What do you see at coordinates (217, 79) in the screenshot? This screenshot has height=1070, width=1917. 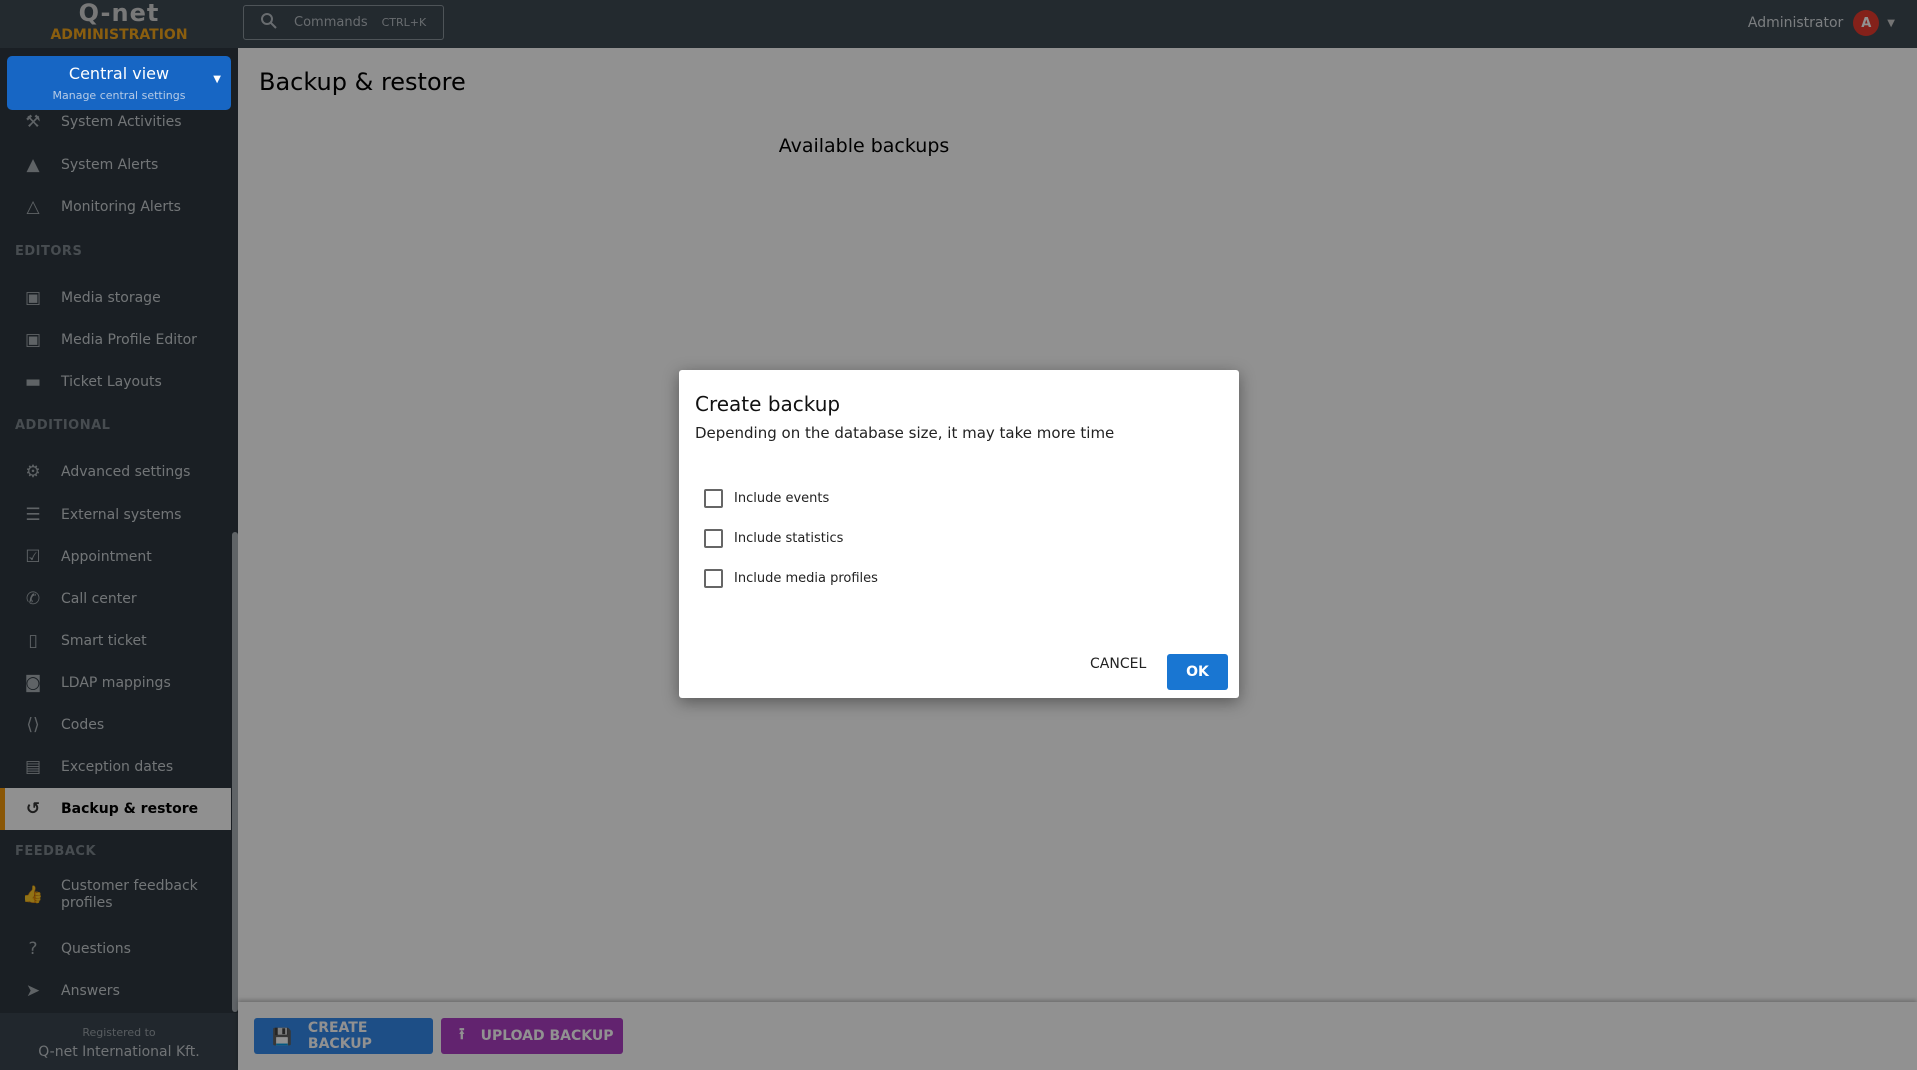 I see `chevron-down-icon: ▼` at bounding box center [217, 79].